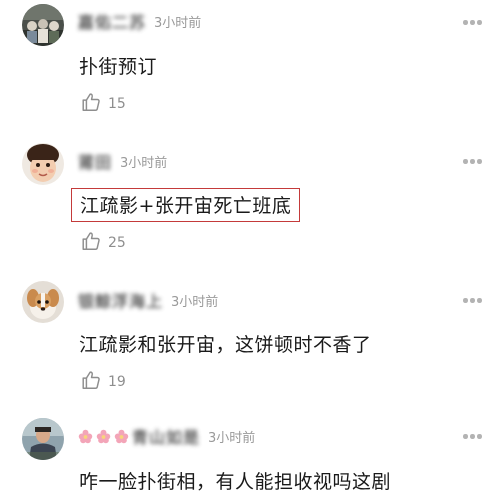 The height and width of the screenshot is (500, 487). What do you see at coordinates (117, 242) in the screenshot?
I see `like-count: 25` at bounding box center [117, 242].